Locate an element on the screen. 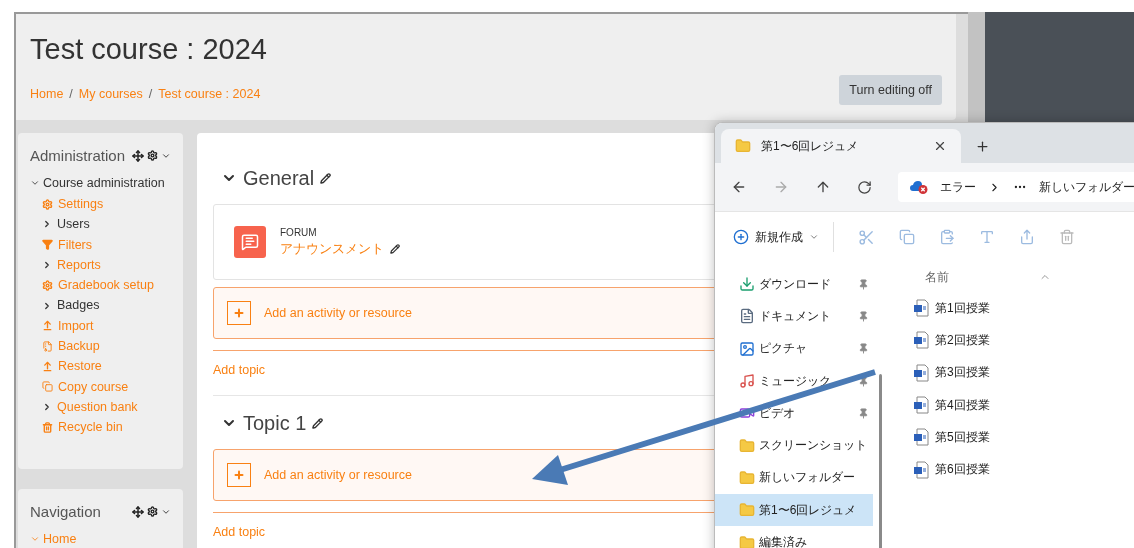 The width and height of the screenshot is (1134, 548). forum-icon is located at coordinates (250, 242).